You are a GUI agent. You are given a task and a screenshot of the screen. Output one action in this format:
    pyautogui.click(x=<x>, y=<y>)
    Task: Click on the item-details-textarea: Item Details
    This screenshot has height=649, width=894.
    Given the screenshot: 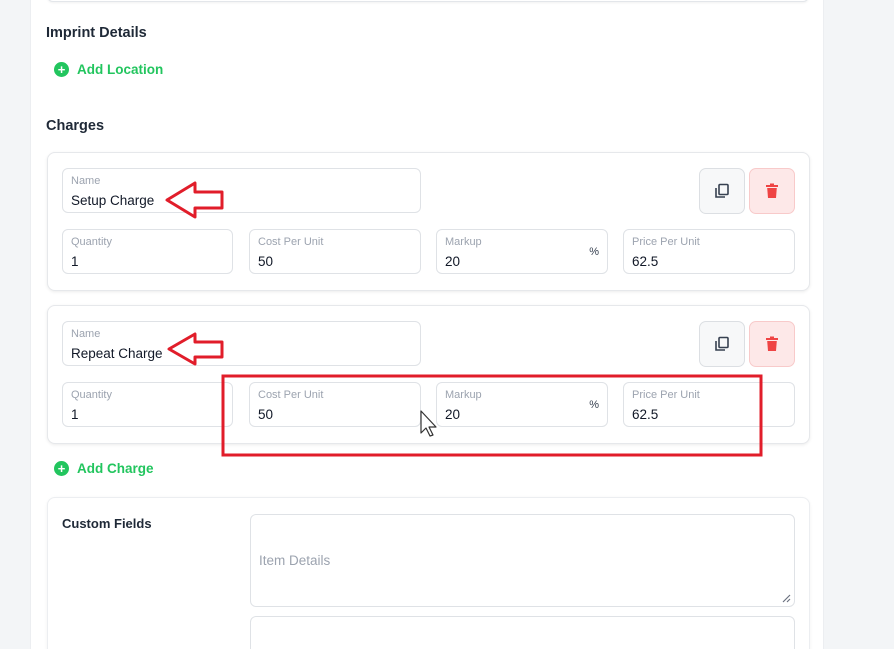 What is the action you would take?
    pyautogui.click(x=522, y=560)
    